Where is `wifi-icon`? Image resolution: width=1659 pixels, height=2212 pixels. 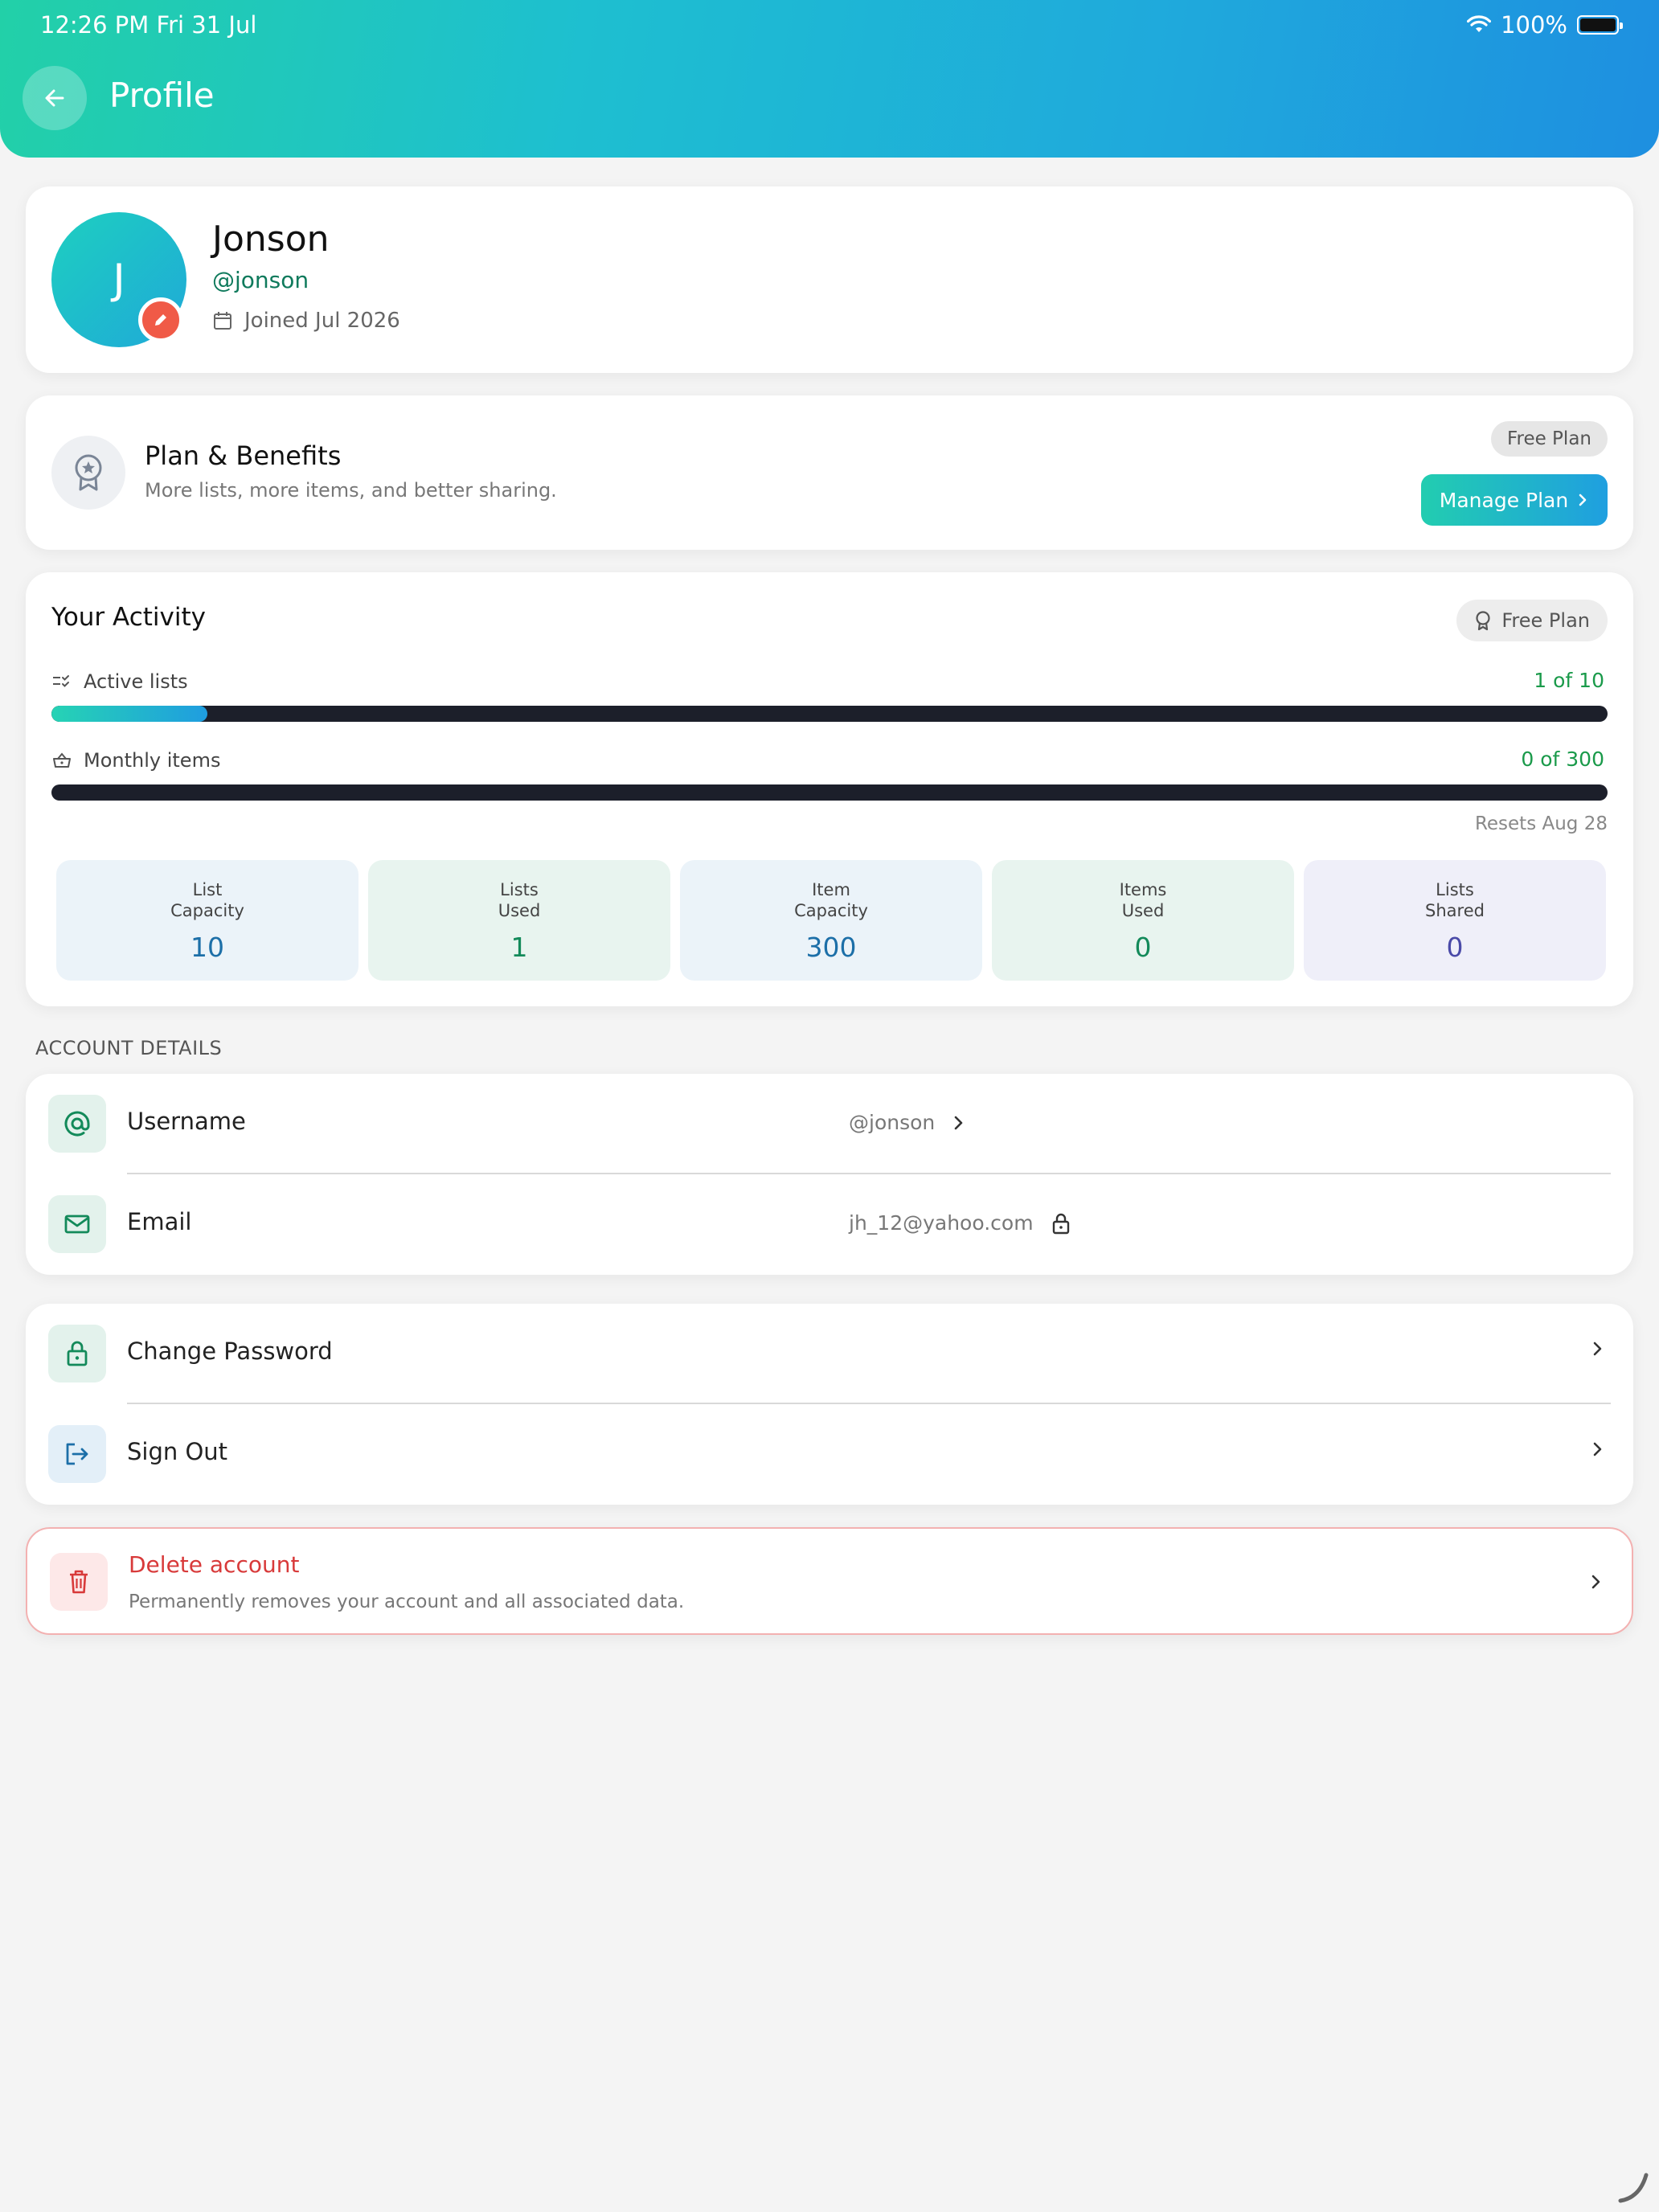 wifi-icon is located at coordinates (1479, 23).